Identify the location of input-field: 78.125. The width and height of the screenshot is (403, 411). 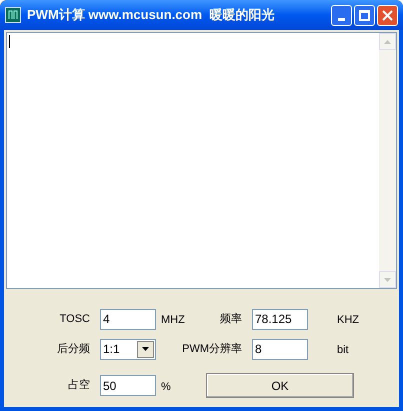
(280, 319).